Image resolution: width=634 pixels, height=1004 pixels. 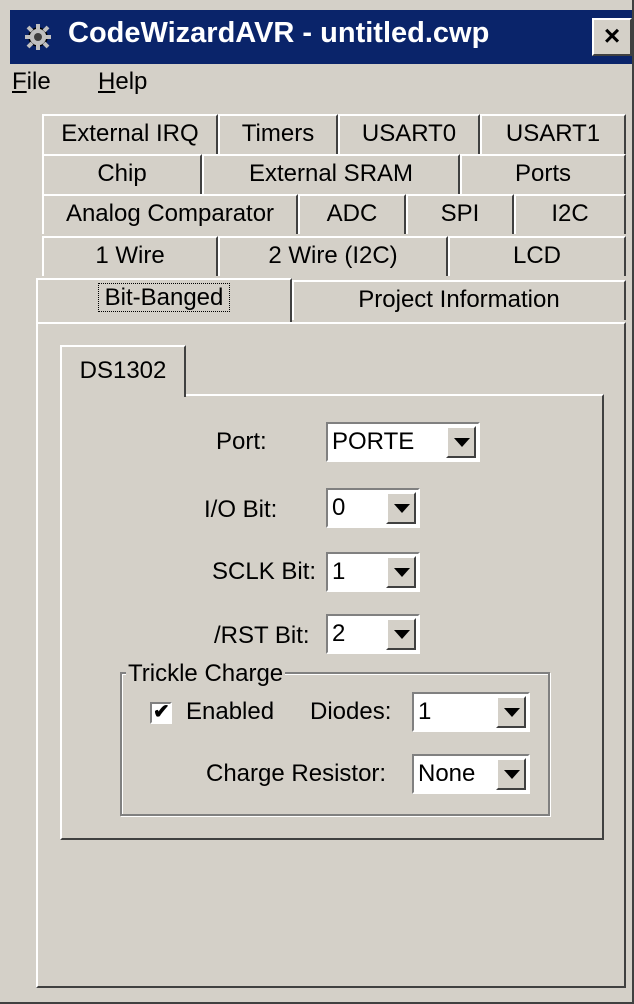 What do you see at coordinates (241, 509) in the screenshot?
I see `io-bit-label: I/O Bit:` at bounding box center [241, 509].